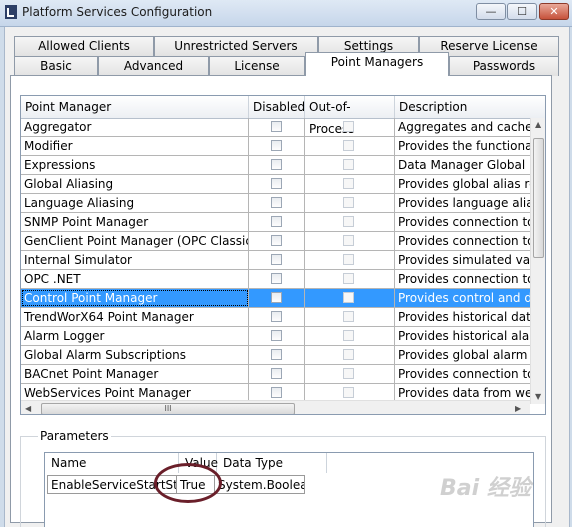 This screenshot has width=572, height=527. I want to click on close-button: ✕, so click(554, 11).